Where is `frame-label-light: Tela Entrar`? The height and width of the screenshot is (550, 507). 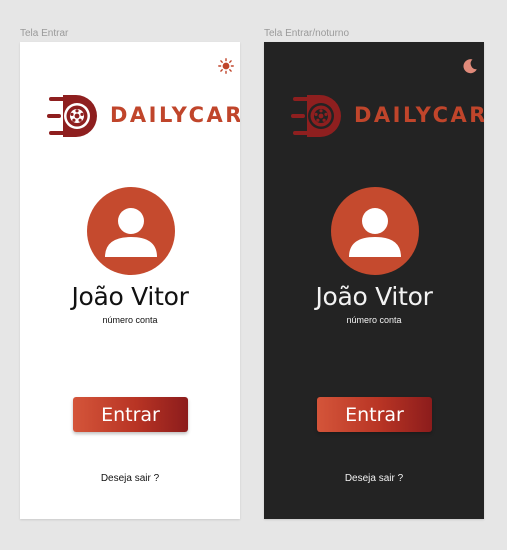
frame-label-light: Tela Entrar is located at coordinates (44, 33).